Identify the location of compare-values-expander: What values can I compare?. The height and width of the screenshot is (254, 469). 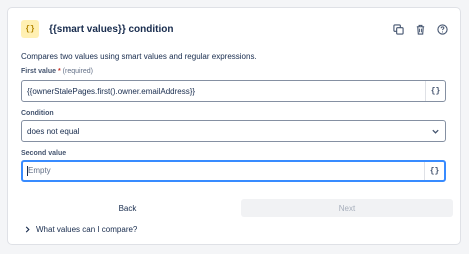
(80, 229).